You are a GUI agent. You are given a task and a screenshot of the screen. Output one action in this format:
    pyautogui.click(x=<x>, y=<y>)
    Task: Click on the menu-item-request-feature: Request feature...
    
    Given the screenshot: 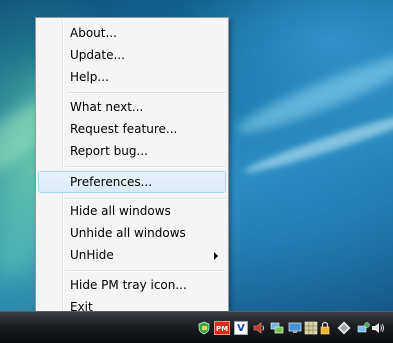 What is the action you would take?
    pyautogui.click(x=132, y=129)
    